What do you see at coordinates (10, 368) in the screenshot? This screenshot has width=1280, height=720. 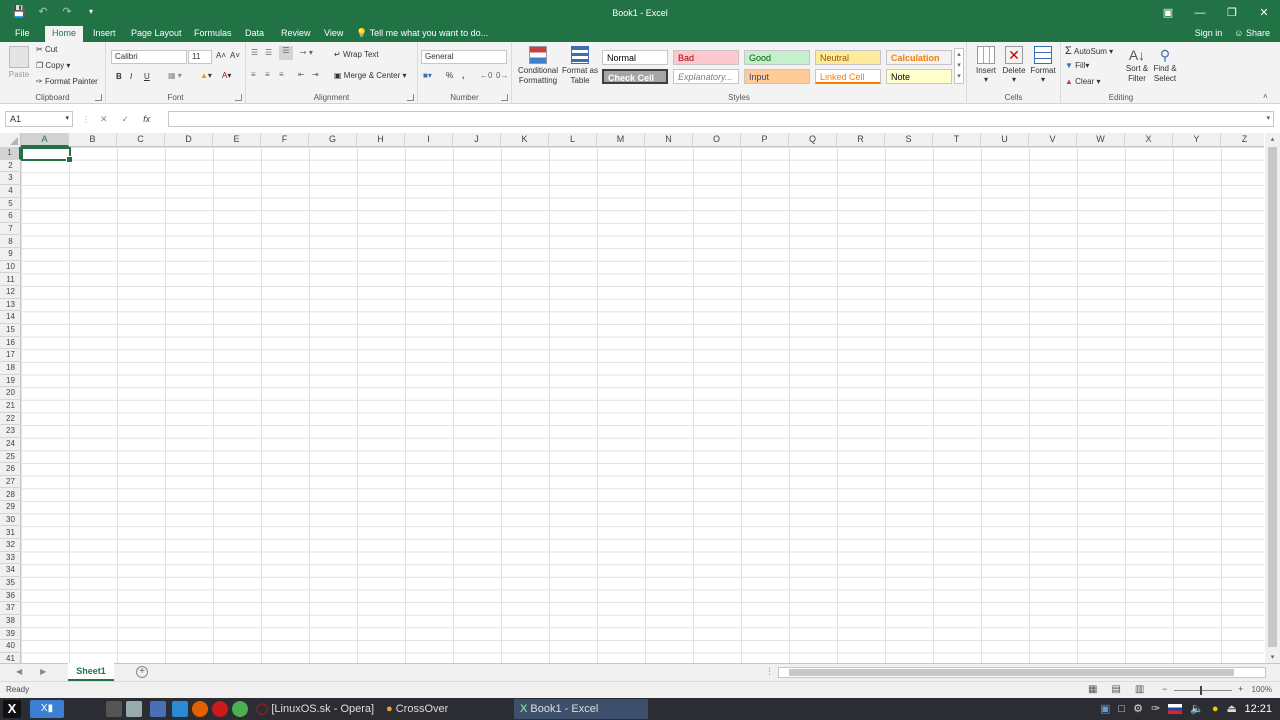 I see `row-header: 18` at bounding box center [10, 368].